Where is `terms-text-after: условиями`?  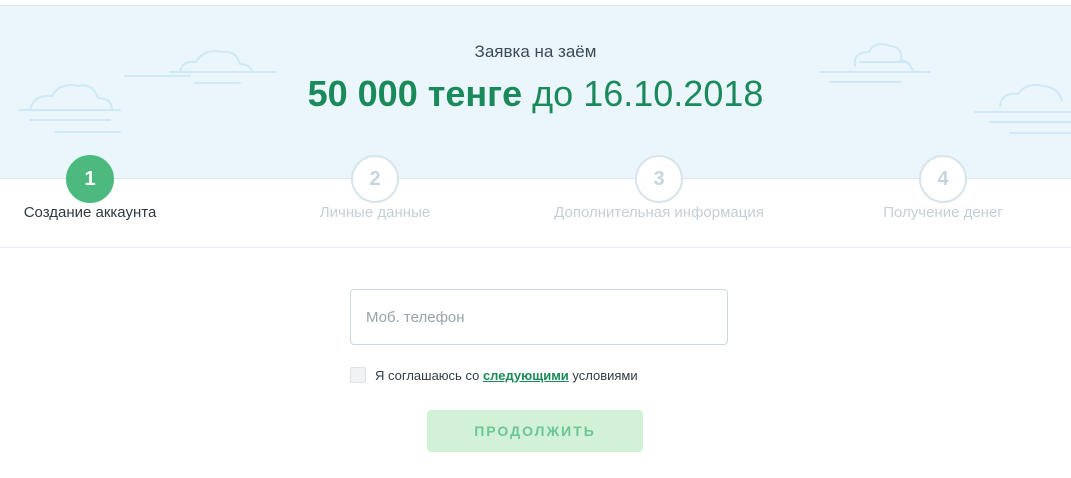 terms-text-after: условиями is located at coordinates (603, 375).